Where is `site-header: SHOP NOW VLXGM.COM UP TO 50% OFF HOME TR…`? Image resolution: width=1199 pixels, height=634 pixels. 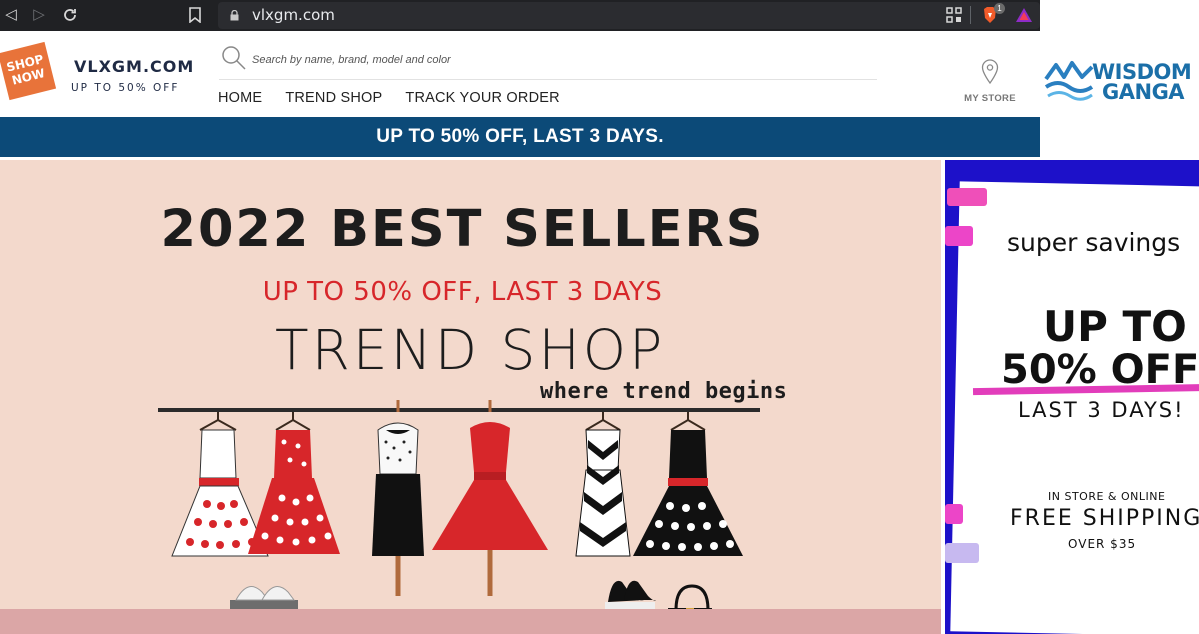
site-header: SHOP NOW VLXGM.COM UP TO 50% OFF HOME TR… is located at coordinates (520, 74).